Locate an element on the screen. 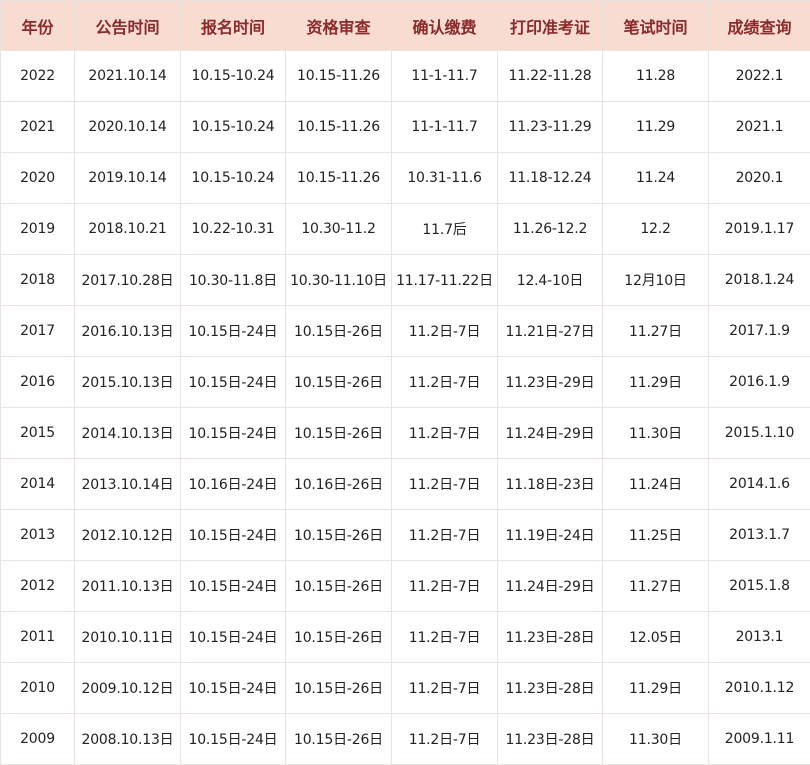 The width and height of the screenshot is (810, 765). cell-written-exam-date: 11.28 is located at coordinates (656, 76).